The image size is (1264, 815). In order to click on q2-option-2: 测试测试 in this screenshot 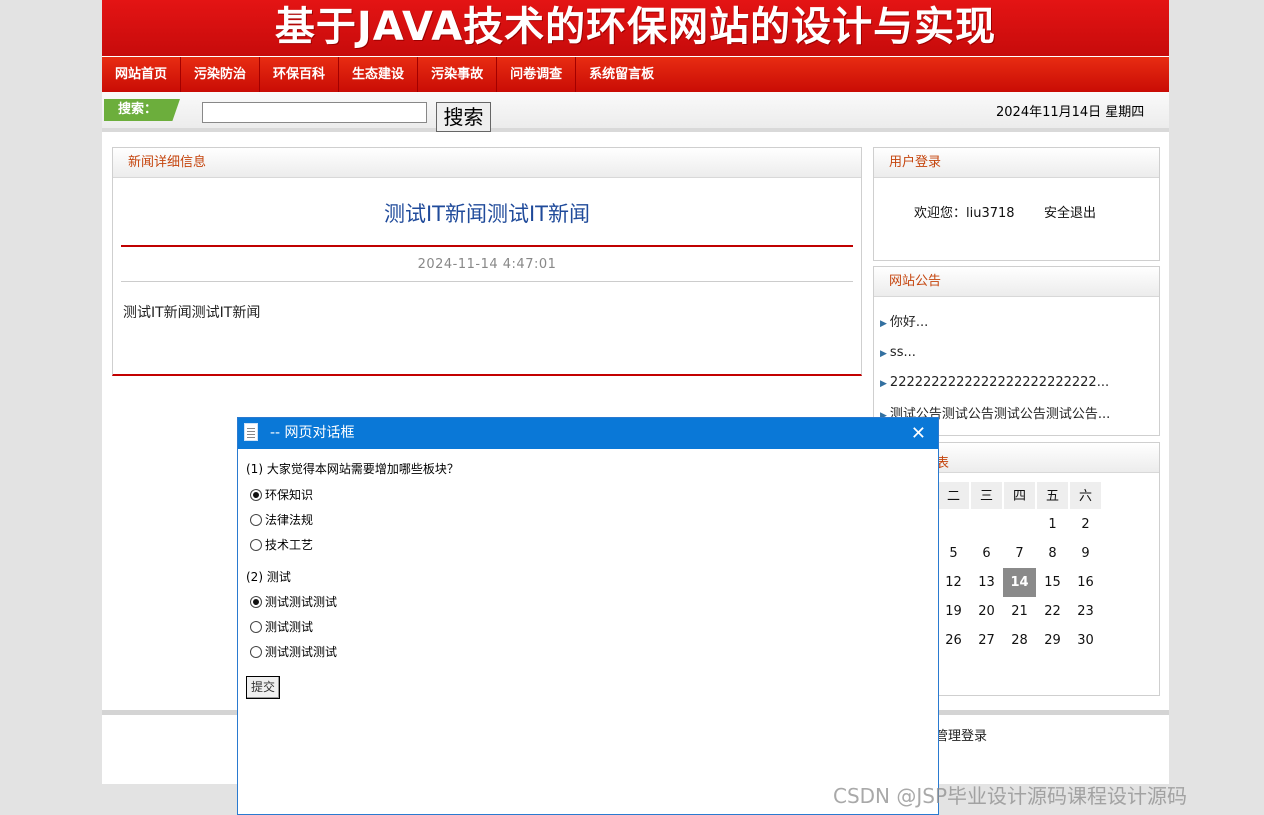, I will do `click(281, 626)`.